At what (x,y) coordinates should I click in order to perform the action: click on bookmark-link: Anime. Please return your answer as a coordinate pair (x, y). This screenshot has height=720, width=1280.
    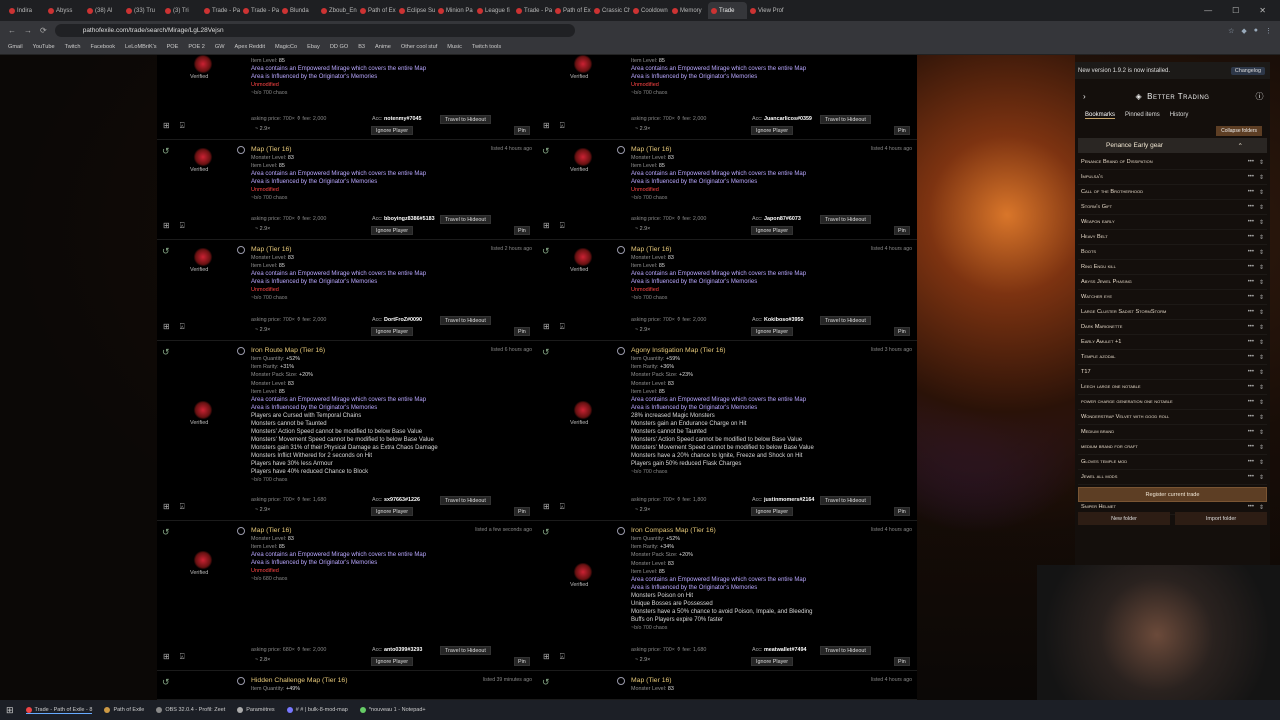
    Looking at the image, I should click on (383, 47).